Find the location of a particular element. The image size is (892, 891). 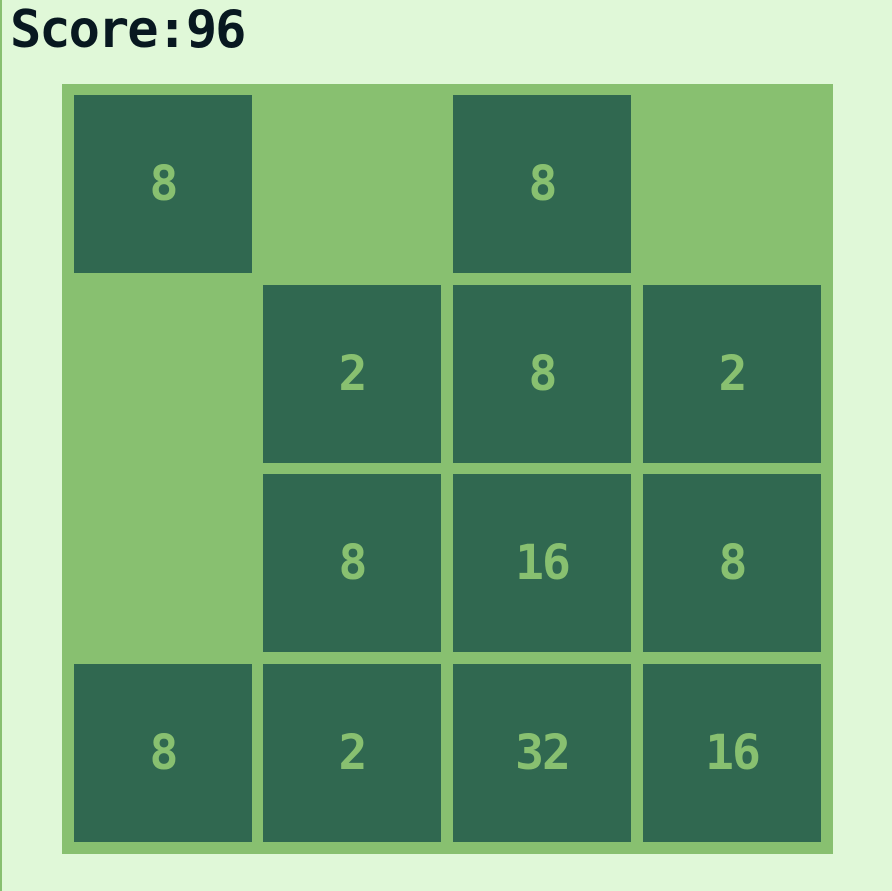

number-tile: 32 is located at coordinates (542, 753).